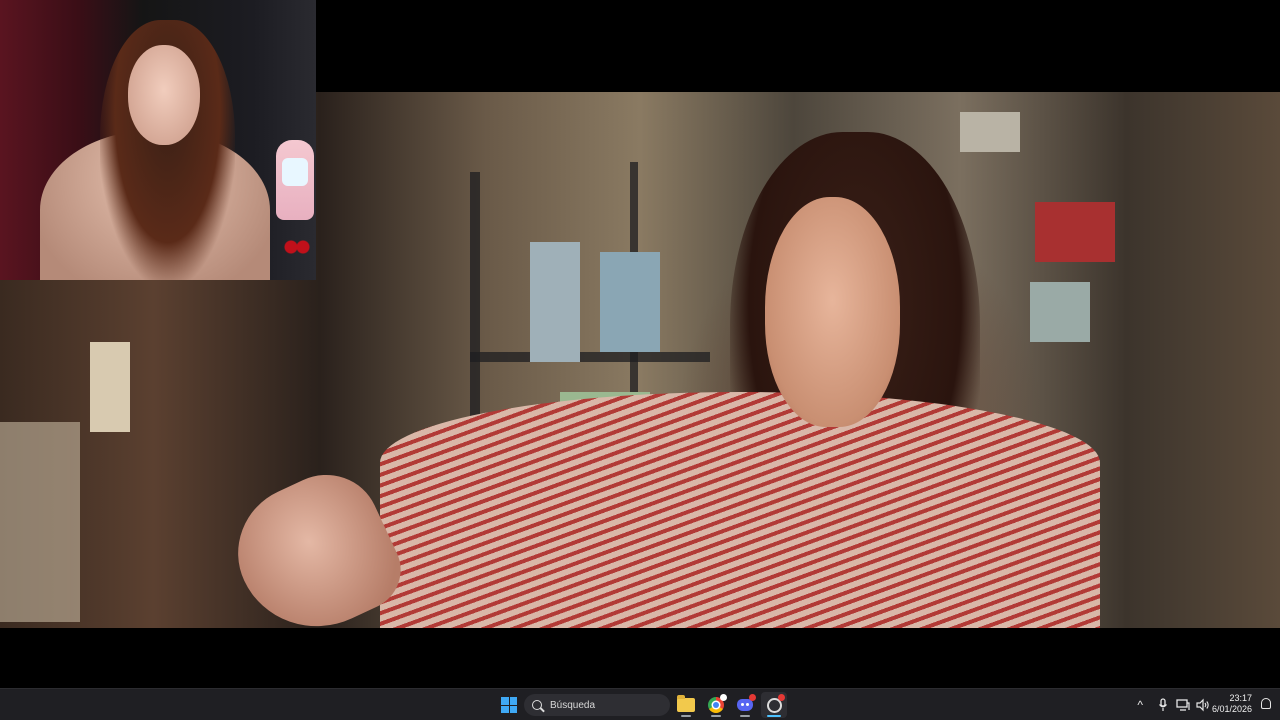 The width and height of the screenshot is (1280, 720). Describe the element at coordinates (1203, 707) in the screenshot. I see `volume-icon` at that location.